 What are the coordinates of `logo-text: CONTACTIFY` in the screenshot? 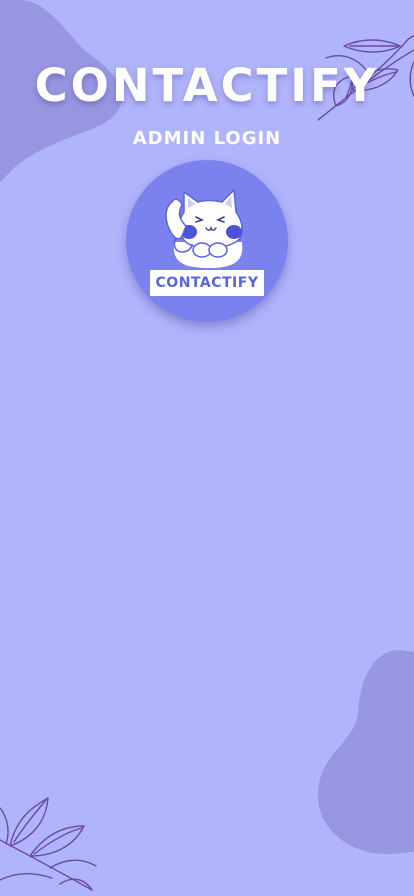 It's located at (207, 283).